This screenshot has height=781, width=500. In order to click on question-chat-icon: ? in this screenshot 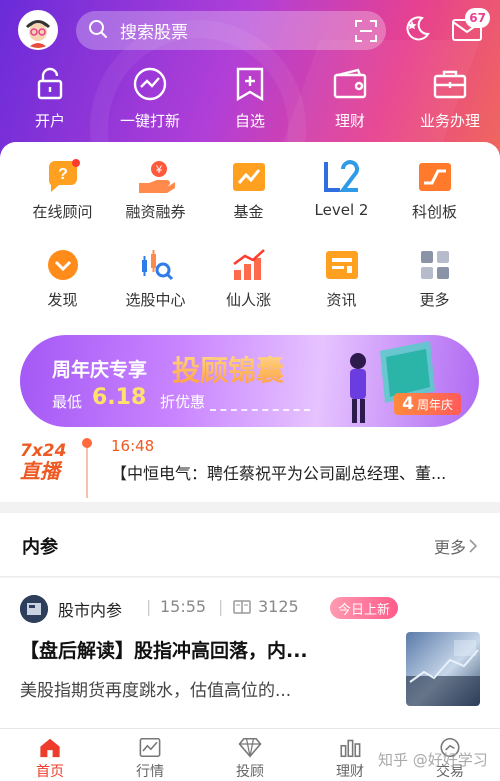, I will do `click(63, 177)`.